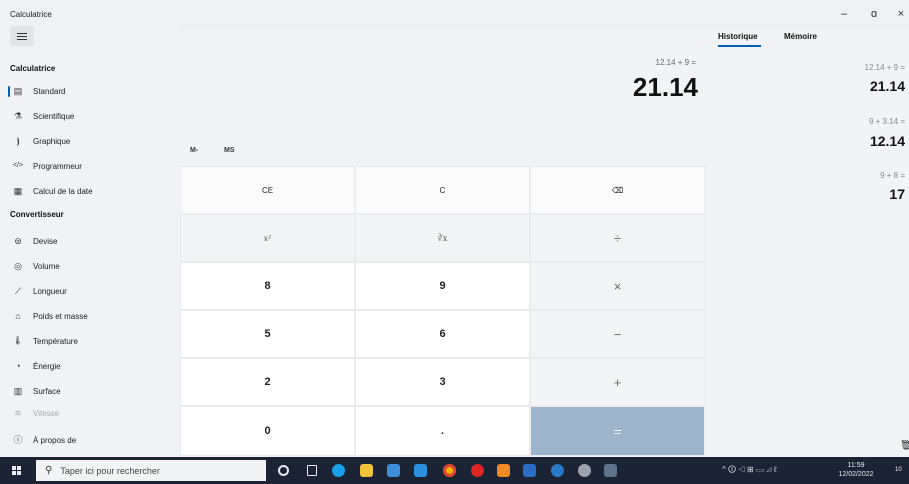 The width and height of the screenshot is (909, 484). I want to click on thermometer-icon: 🌡, so click(18, 340).